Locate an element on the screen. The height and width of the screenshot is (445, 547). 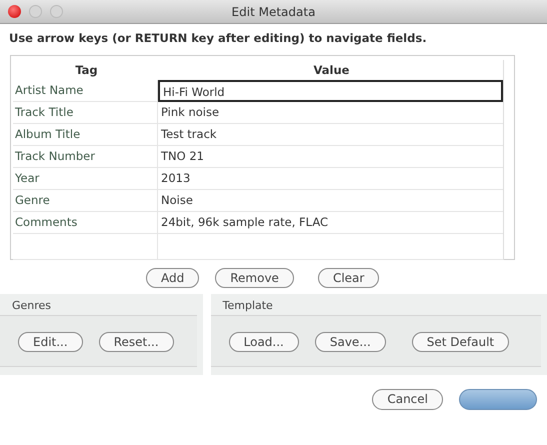
tag-cell: Track Number is located at coordinates (85, 157).